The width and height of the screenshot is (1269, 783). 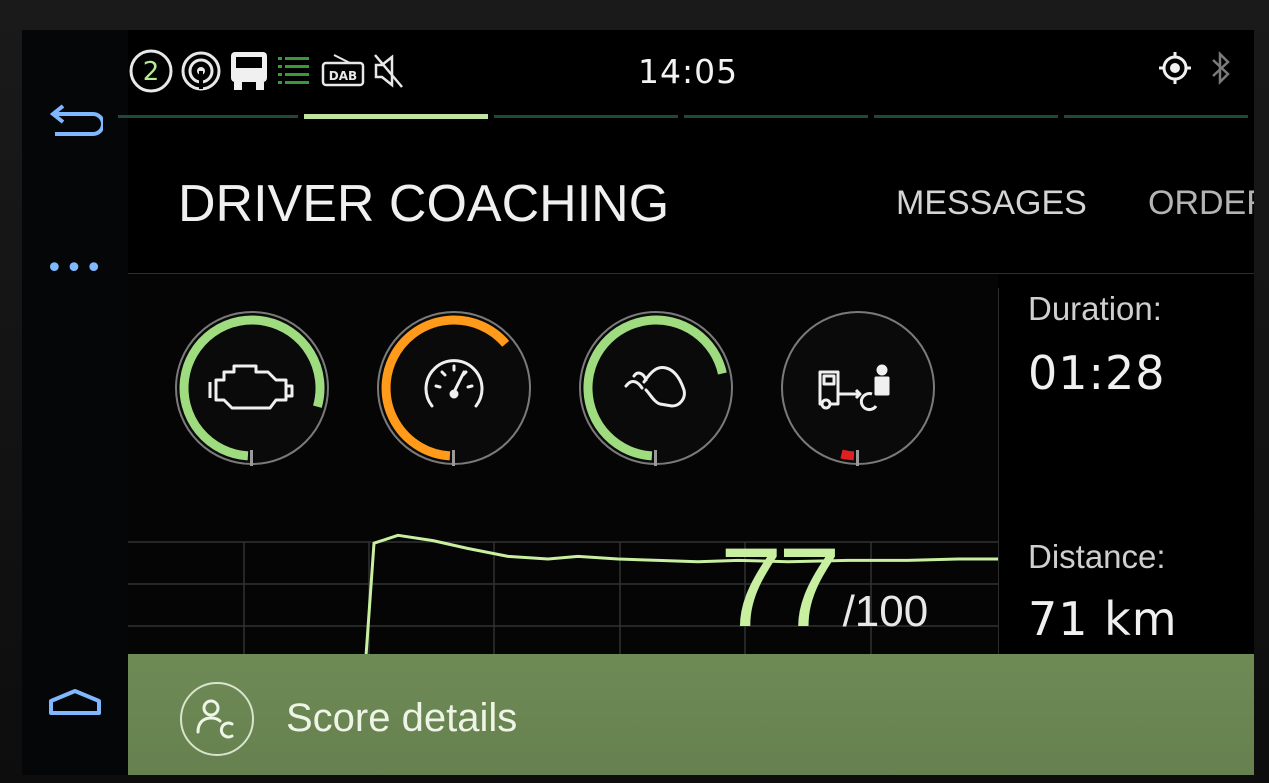 I want to click on gauge-anticipation, so click(x=858, y=388).